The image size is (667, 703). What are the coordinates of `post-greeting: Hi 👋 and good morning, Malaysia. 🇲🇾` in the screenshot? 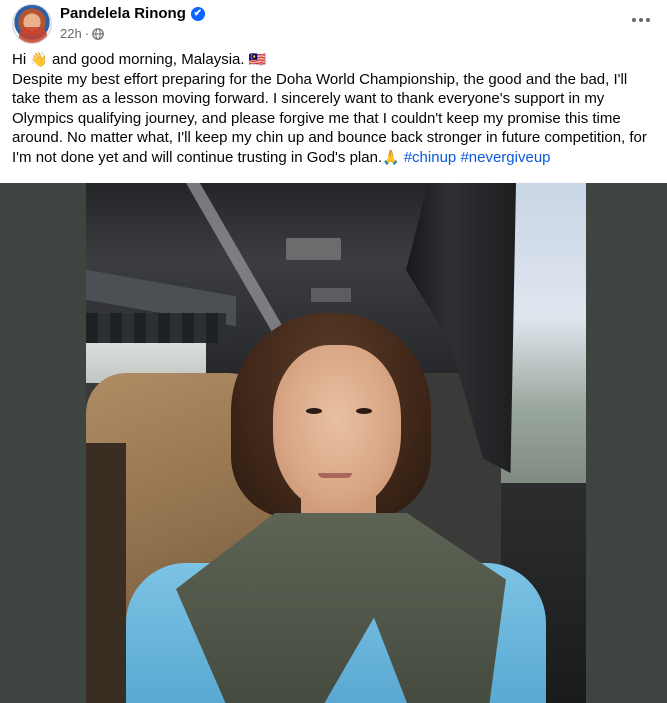 It's located at (334, 60).